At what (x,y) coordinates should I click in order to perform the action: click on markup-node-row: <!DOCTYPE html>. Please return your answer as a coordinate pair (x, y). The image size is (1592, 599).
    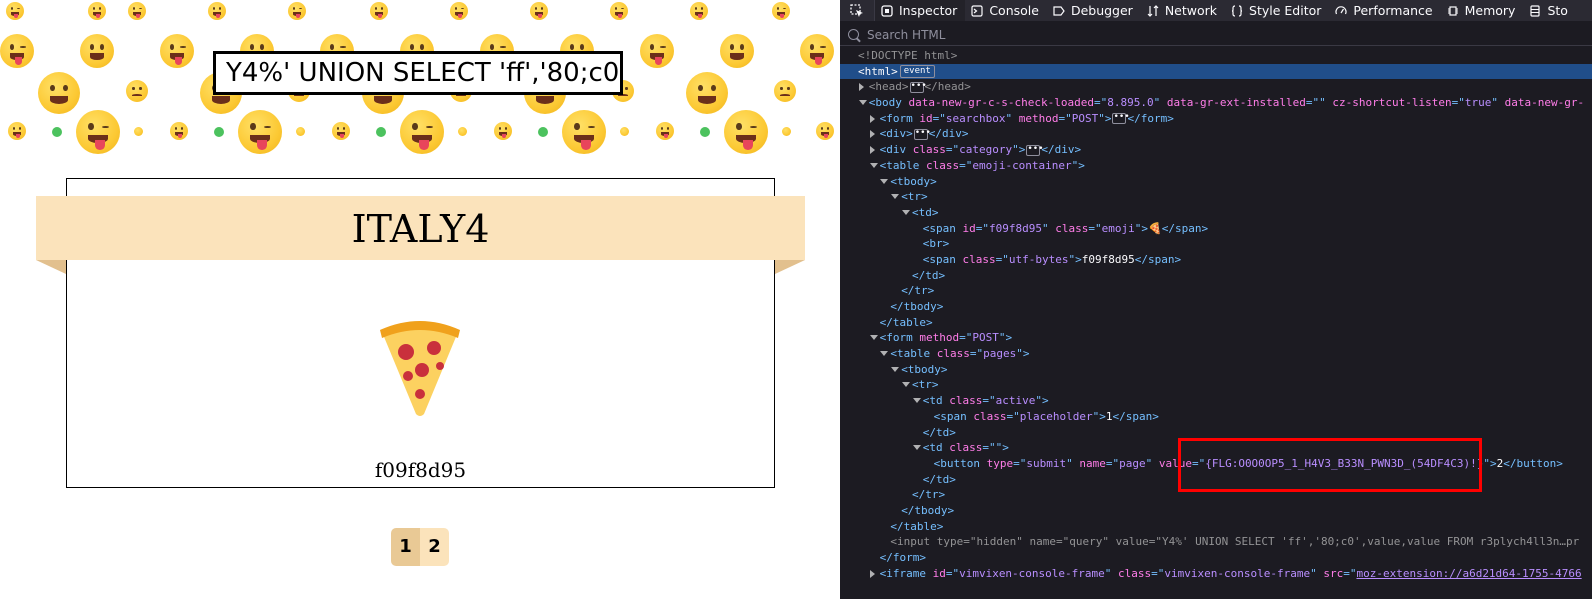
    Looking at the image, I should click on (1216, 56).